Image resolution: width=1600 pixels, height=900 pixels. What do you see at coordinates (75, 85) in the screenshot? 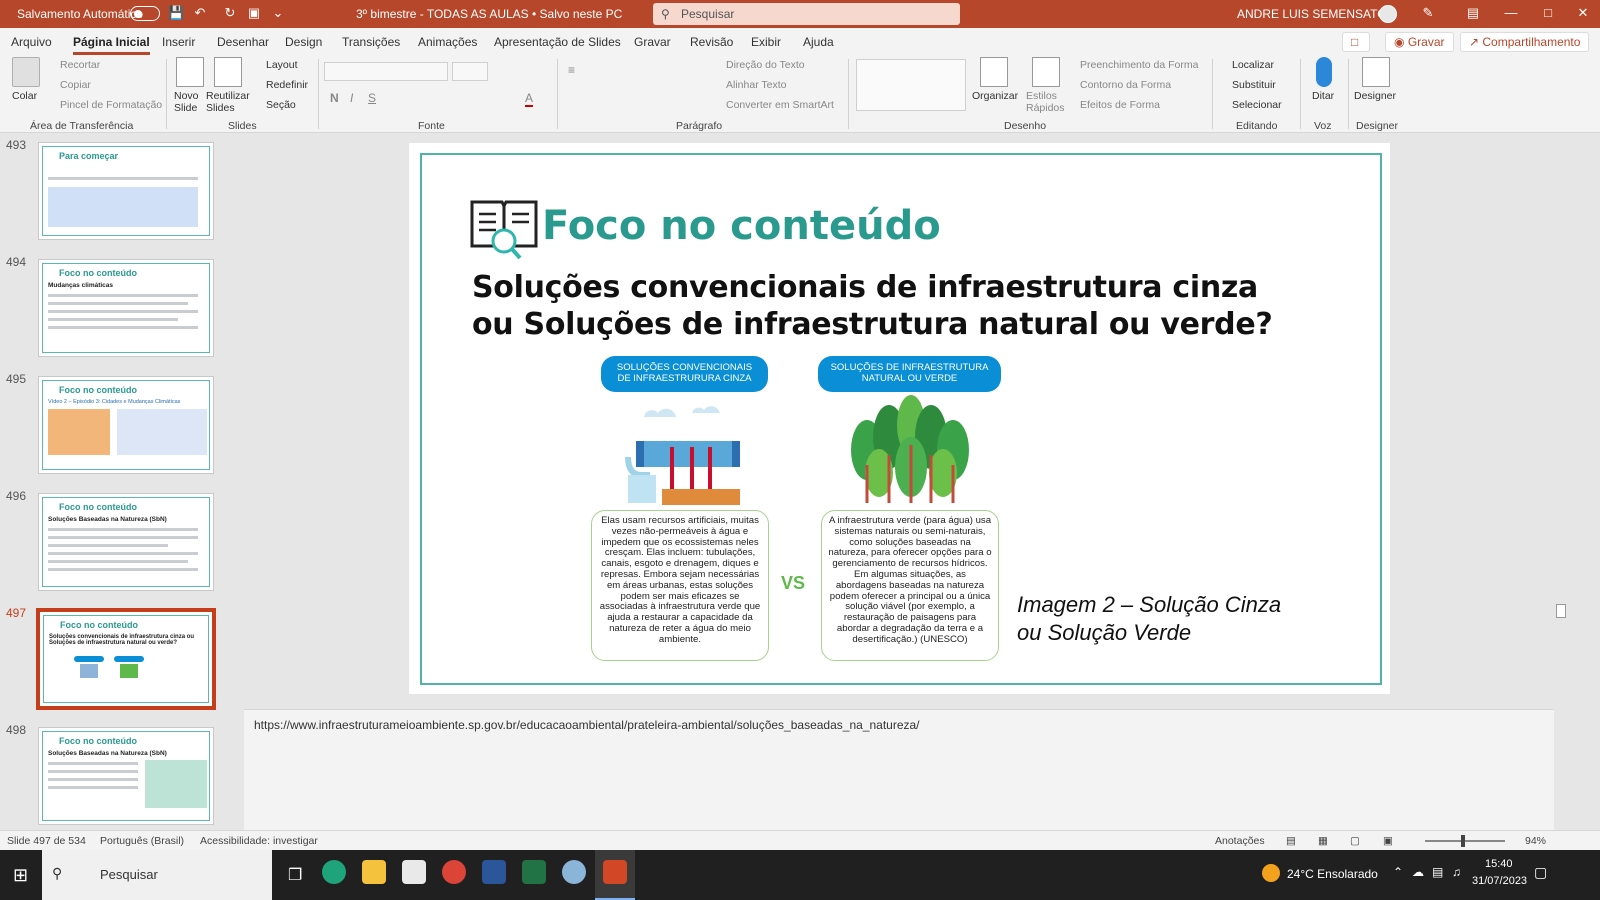
I see `copy-button: Copiar` at bounding box center [75, 85].